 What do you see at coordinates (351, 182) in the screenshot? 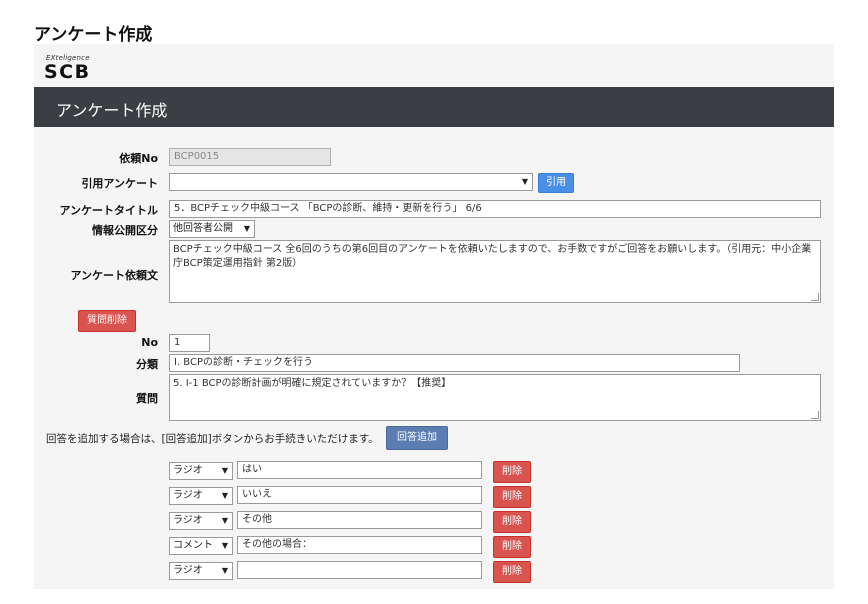
I see `cited-survey-select: ▼` at bounding box center [351, 182].